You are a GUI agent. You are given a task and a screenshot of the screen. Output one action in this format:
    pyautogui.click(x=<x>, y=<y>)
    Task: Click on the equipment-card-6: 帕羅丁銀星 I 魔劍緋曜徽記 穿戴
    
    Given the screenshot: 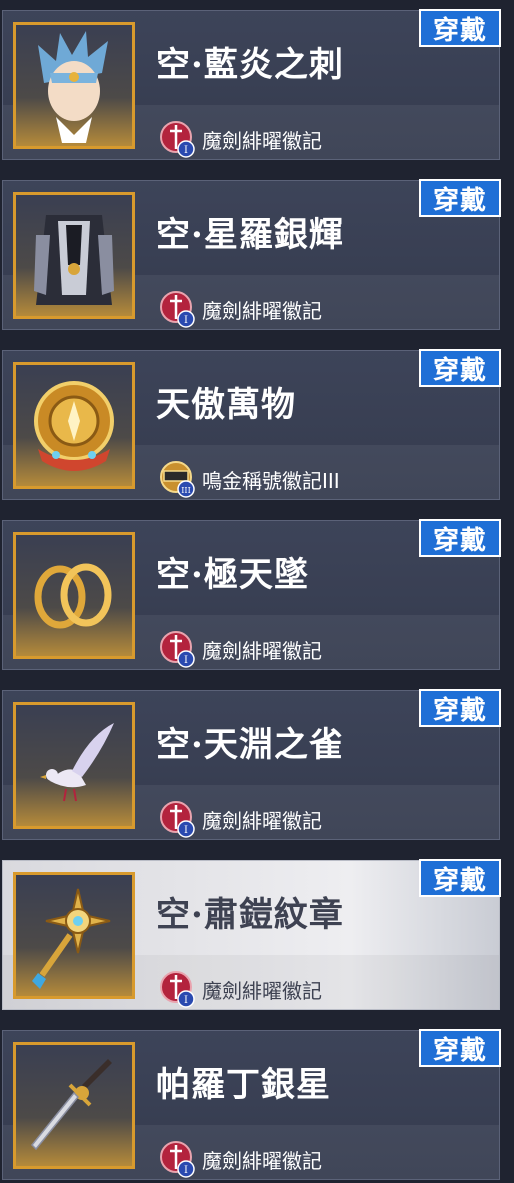 What is the action you would take?
    pyautogui.click(x=251, y=1104)
    